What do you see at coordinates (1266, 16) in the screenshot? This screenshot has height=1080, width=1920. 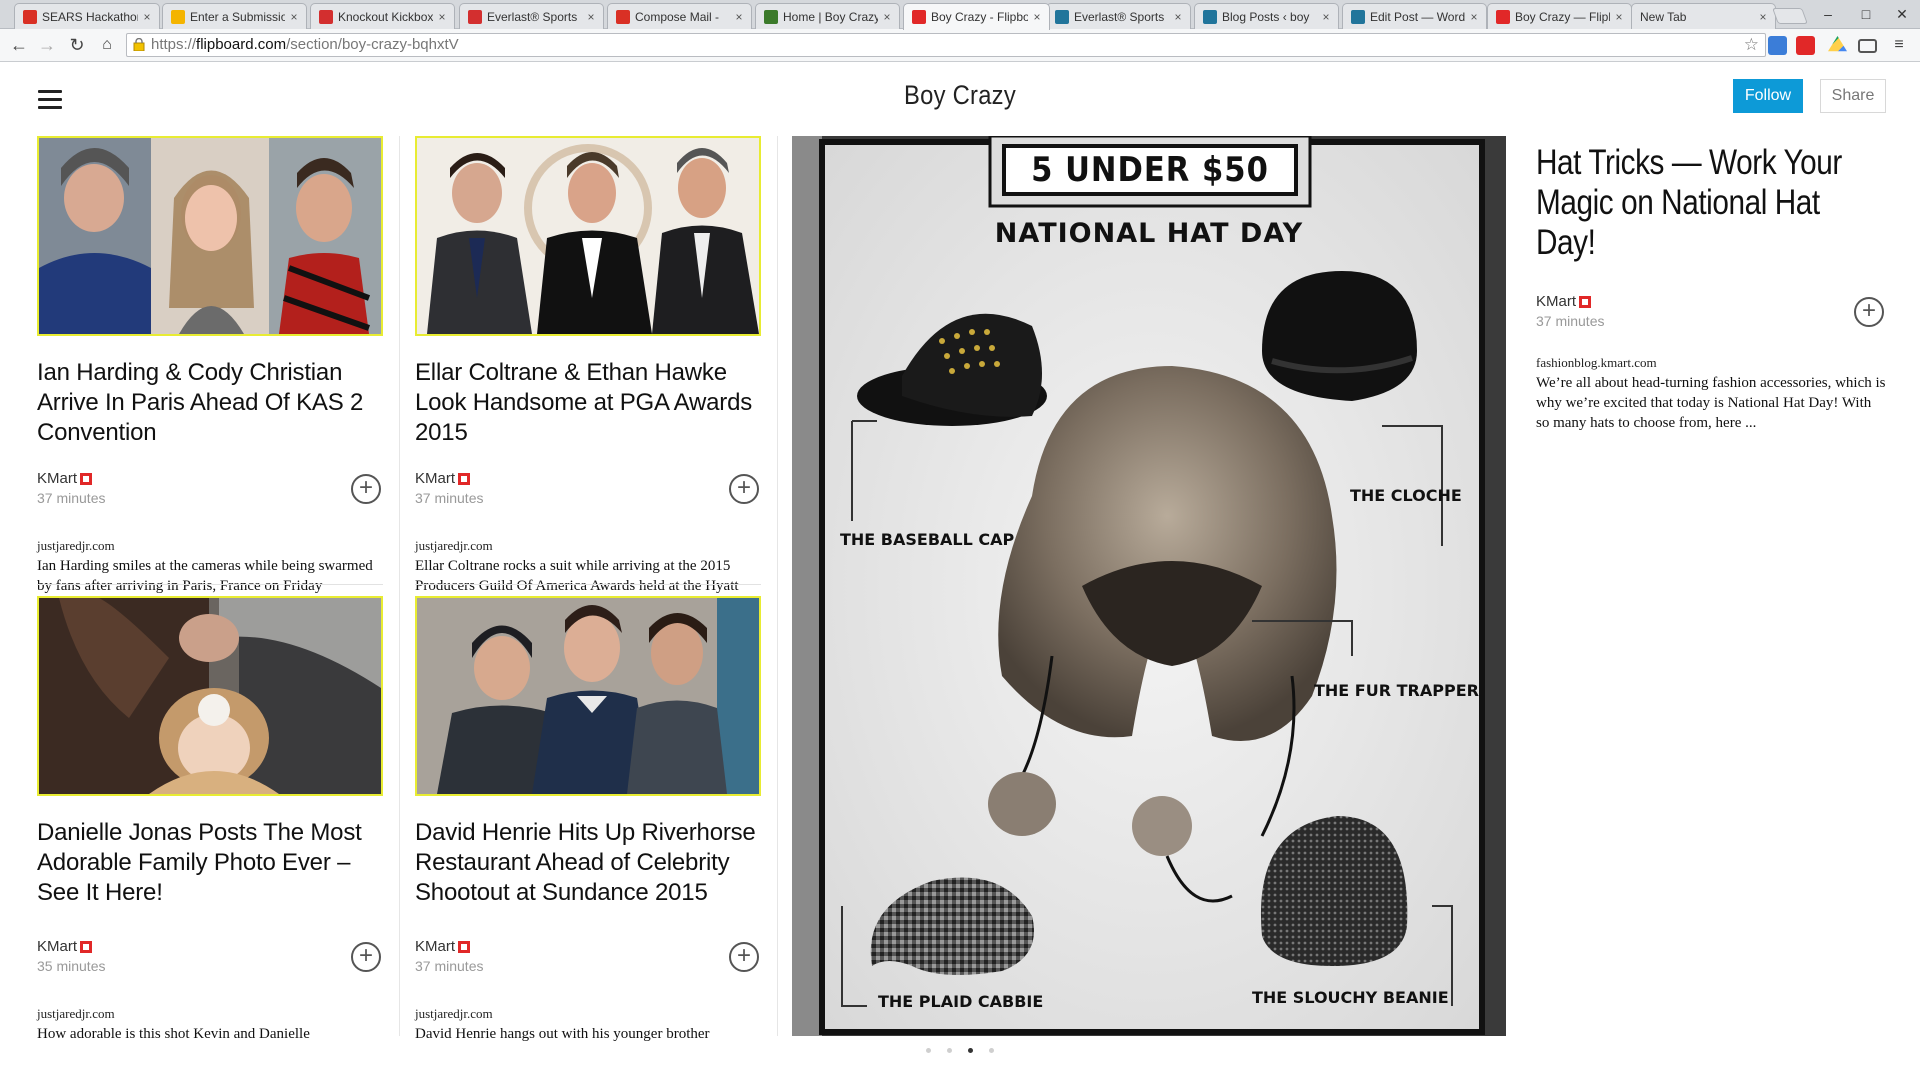 I see `browser-tab: Blog Posts ‹ boy ×` at bounding box center [1266, 16].